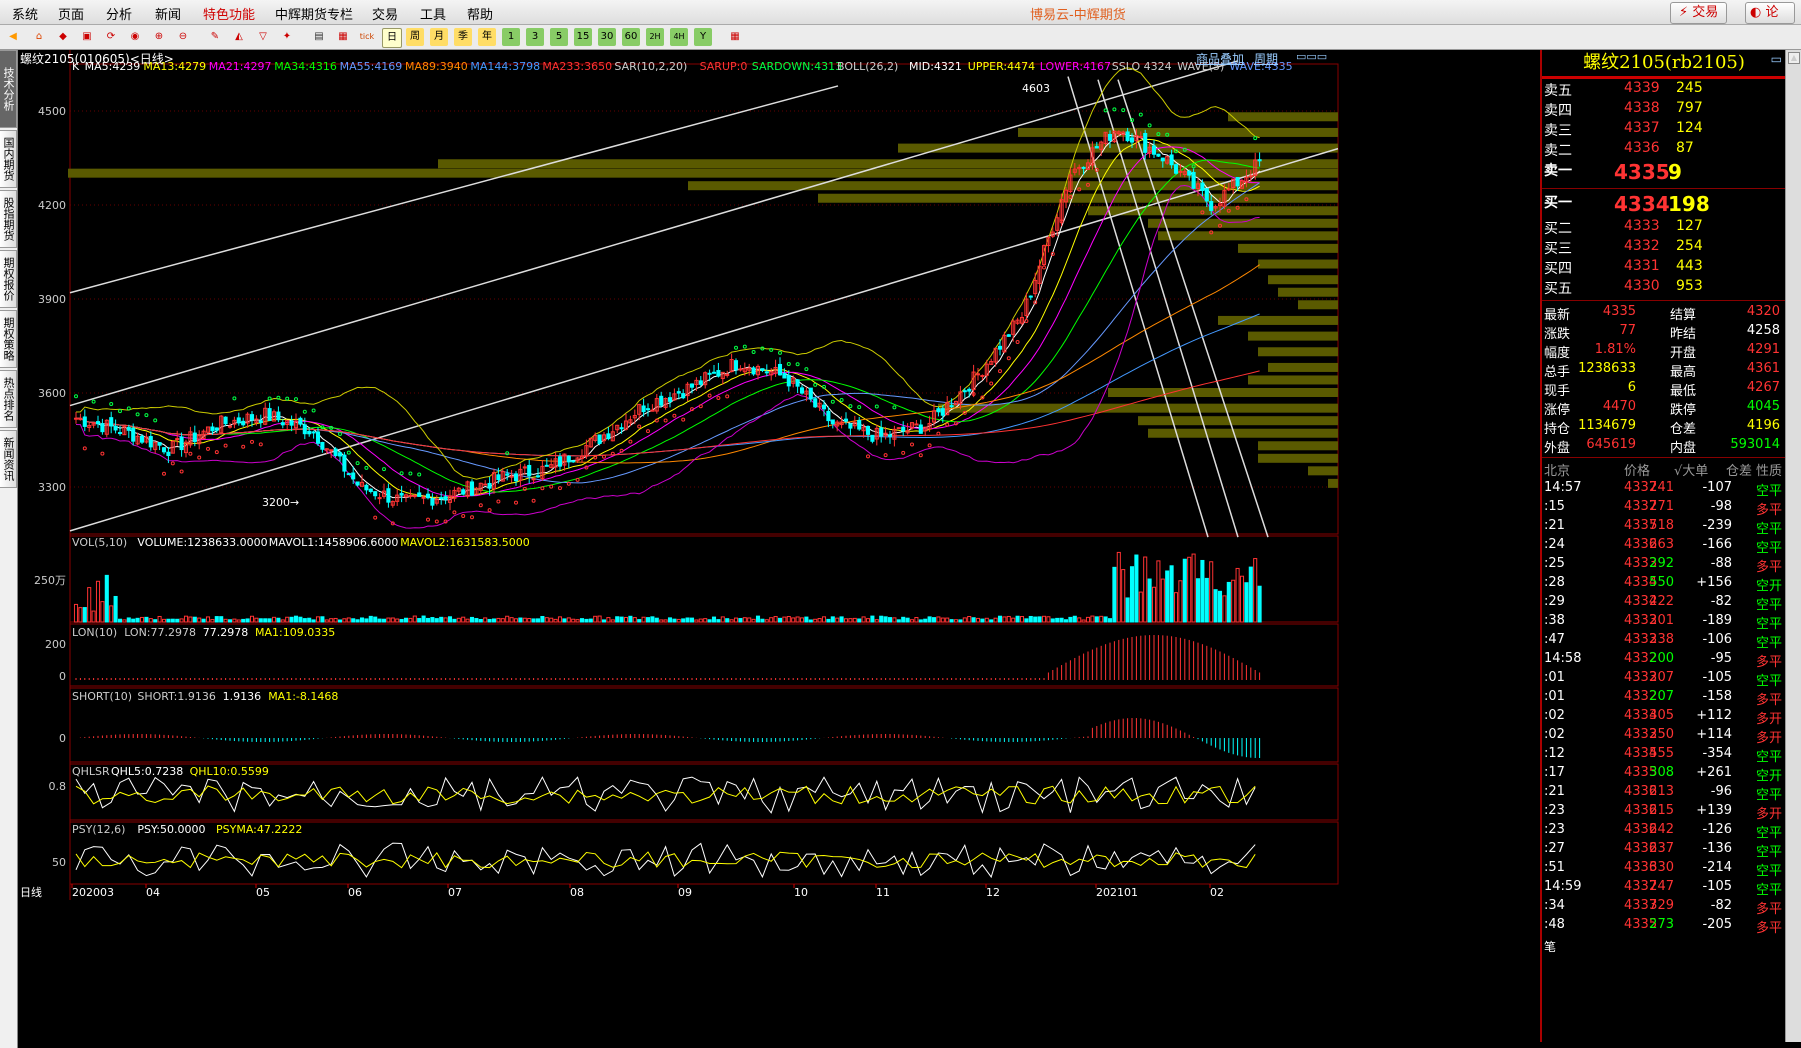  I want to click on minute-3: 3, so click(535, 37).